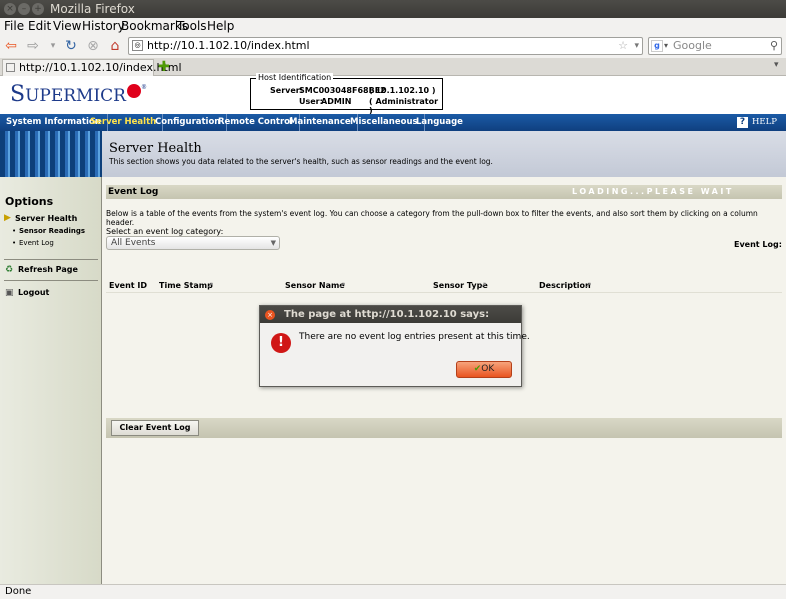  I want to click on loading-indicator: LOADING...PLEASE WAIT, so click(653, 191).